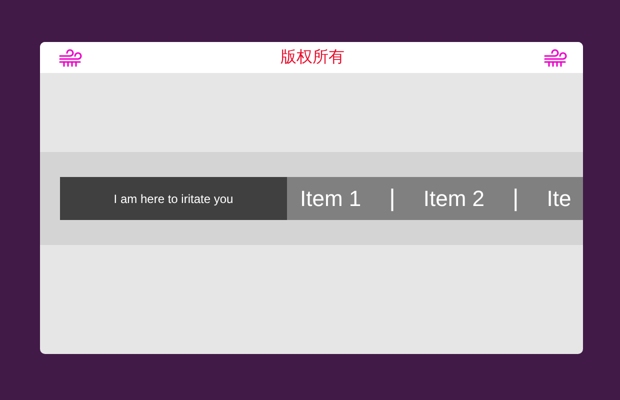  Describe the element at coordinates (312, 58) in the screenshot. I see `copyright-title: 版权所有` at that location.